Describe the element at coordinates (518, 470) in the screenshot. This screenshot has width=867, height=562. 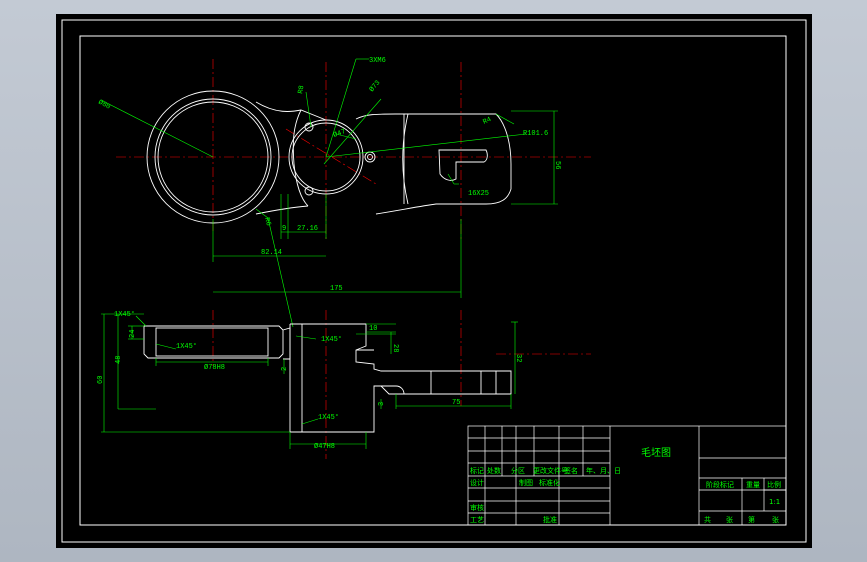
I see `label-zone: 分区` at that location.